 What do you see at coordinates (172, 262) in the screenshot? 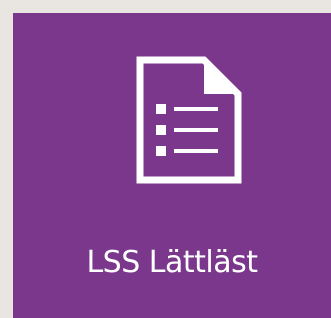
I see `tile-label: LSS Lättläst` at bounding box center [172, 262].